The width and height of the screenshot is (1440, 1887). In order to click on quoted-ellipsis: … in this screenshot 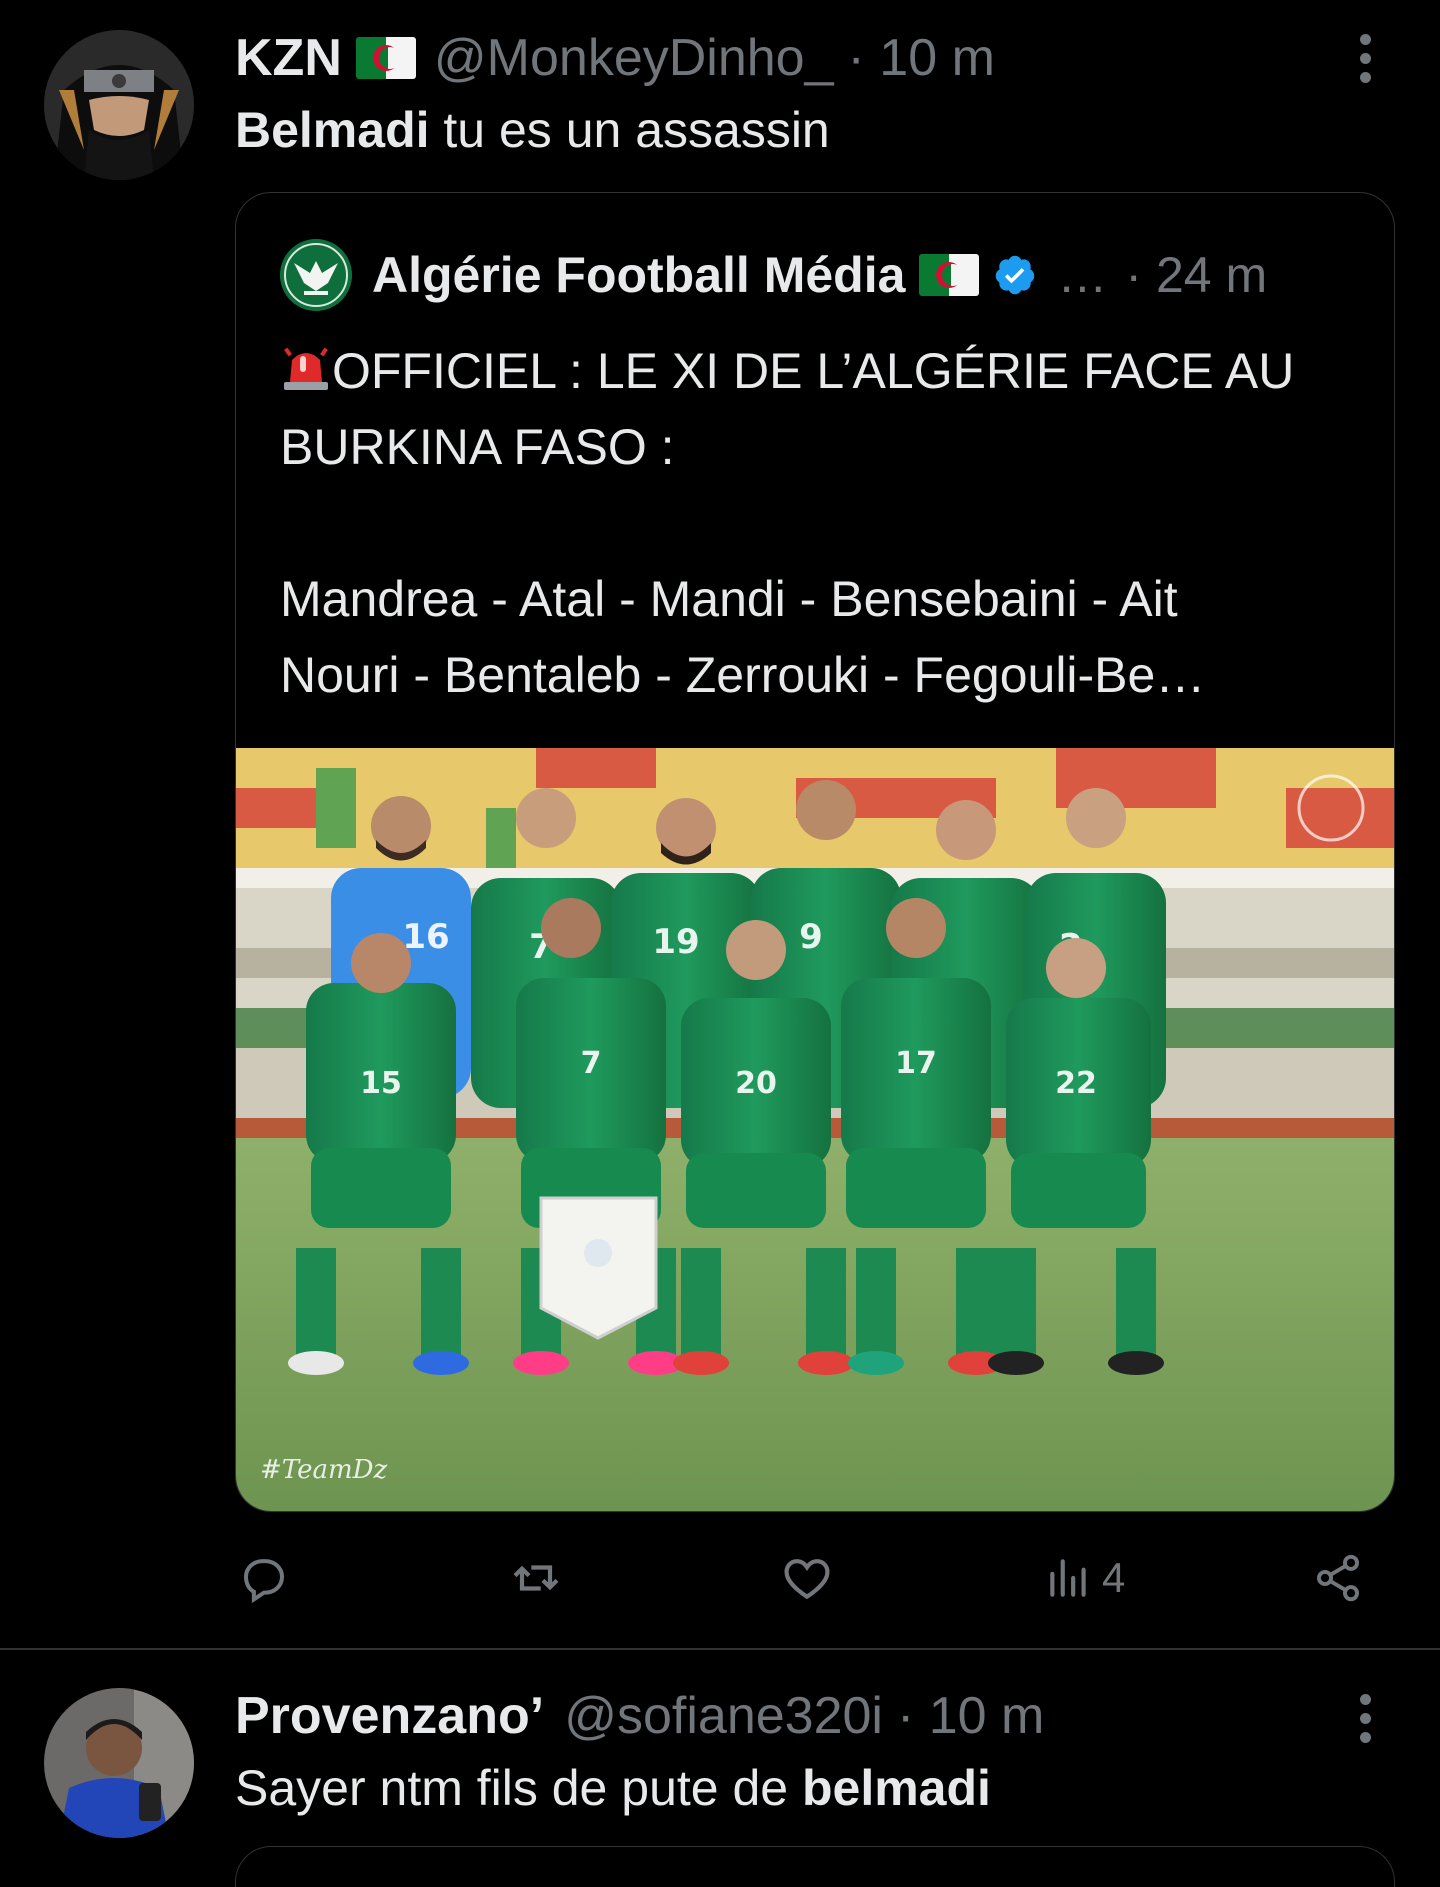, I will do `click(1082, 275)`.